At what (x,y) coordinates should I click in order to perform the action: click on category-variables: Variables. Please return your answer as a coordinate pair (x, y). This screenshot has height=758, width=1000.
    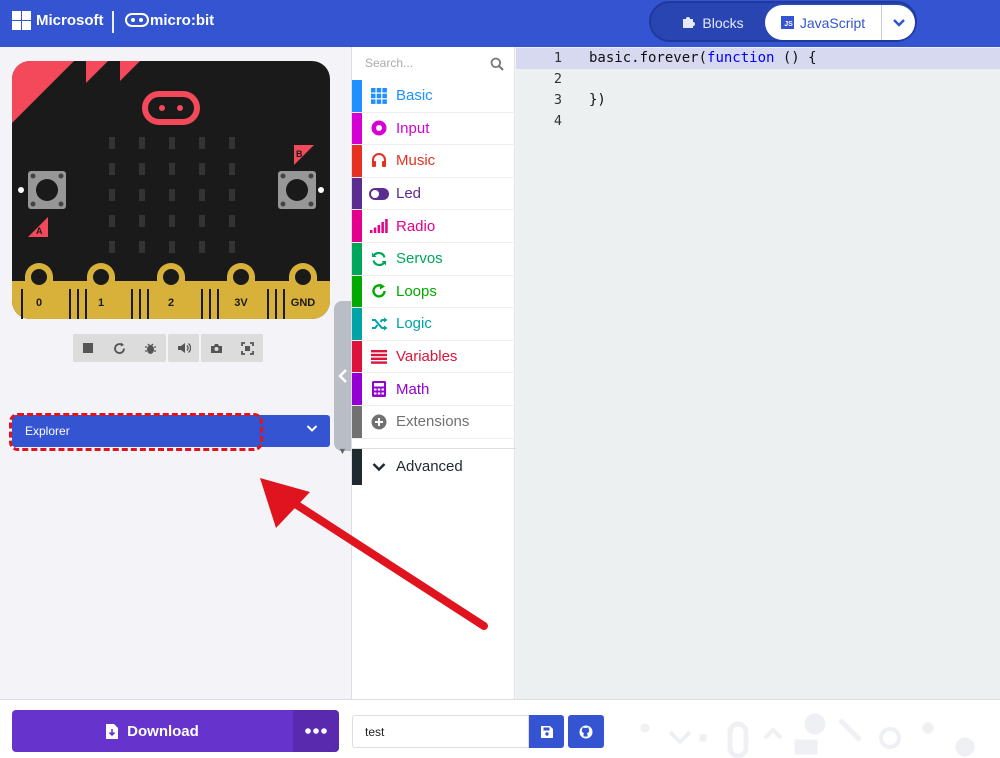
    Looking at the image, I should click on (434, 357).